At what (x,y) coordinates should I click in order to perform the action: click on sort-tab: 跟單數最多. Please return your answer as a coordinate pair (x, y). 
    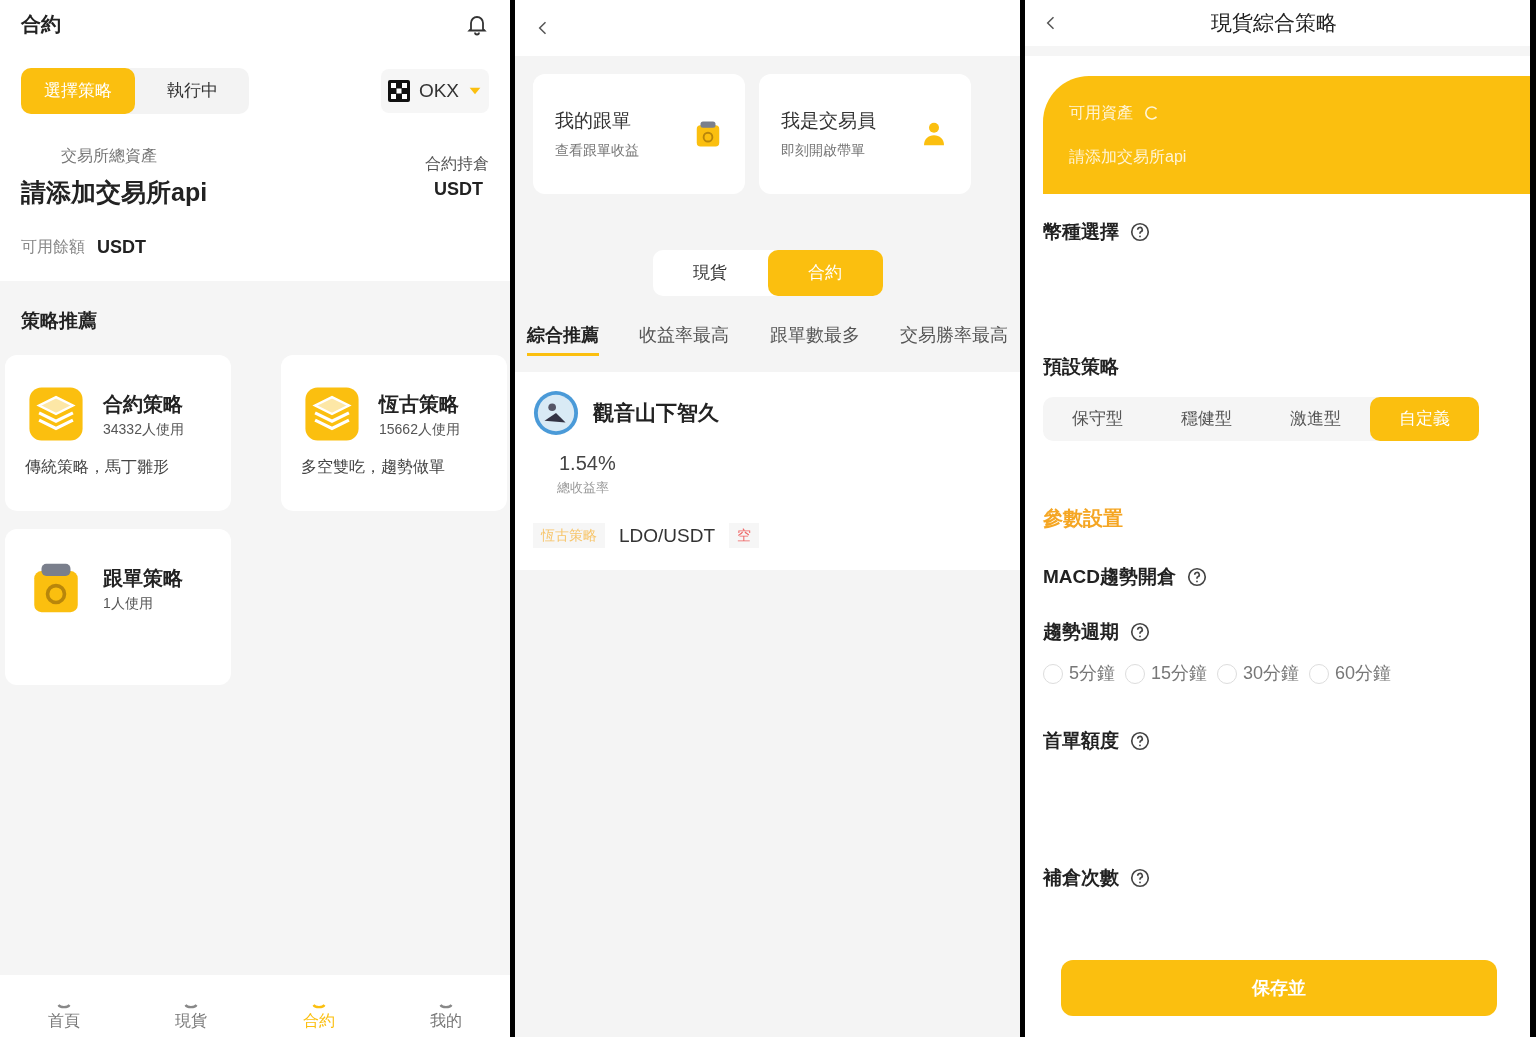
    Looking at the image, I should click on (814, 339).